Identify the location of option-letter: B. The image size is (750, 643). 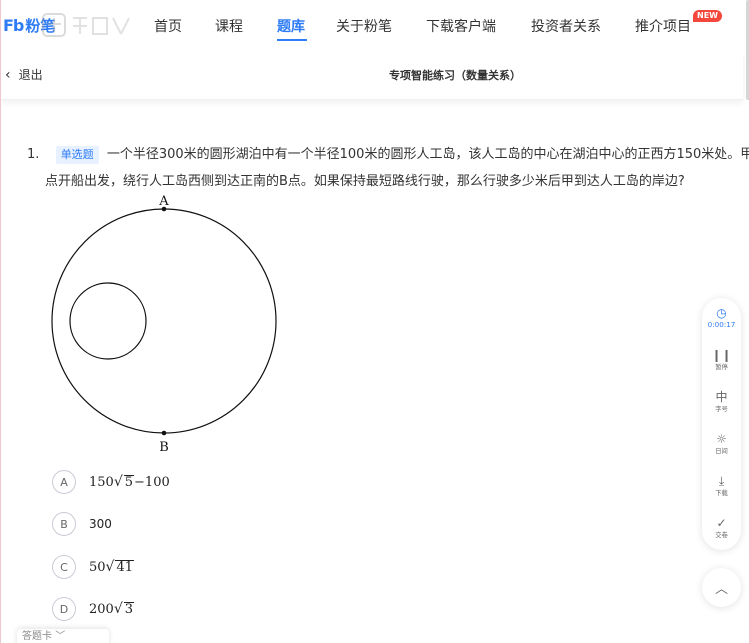
(64, 524).